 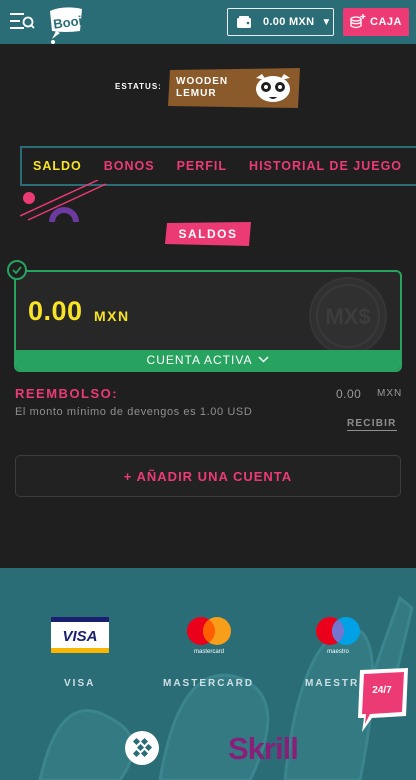 What do you see at coordinates (349, 394) in the screenshot?
I see `reembolso-value: 0.00` at bounding box center [349, 394].